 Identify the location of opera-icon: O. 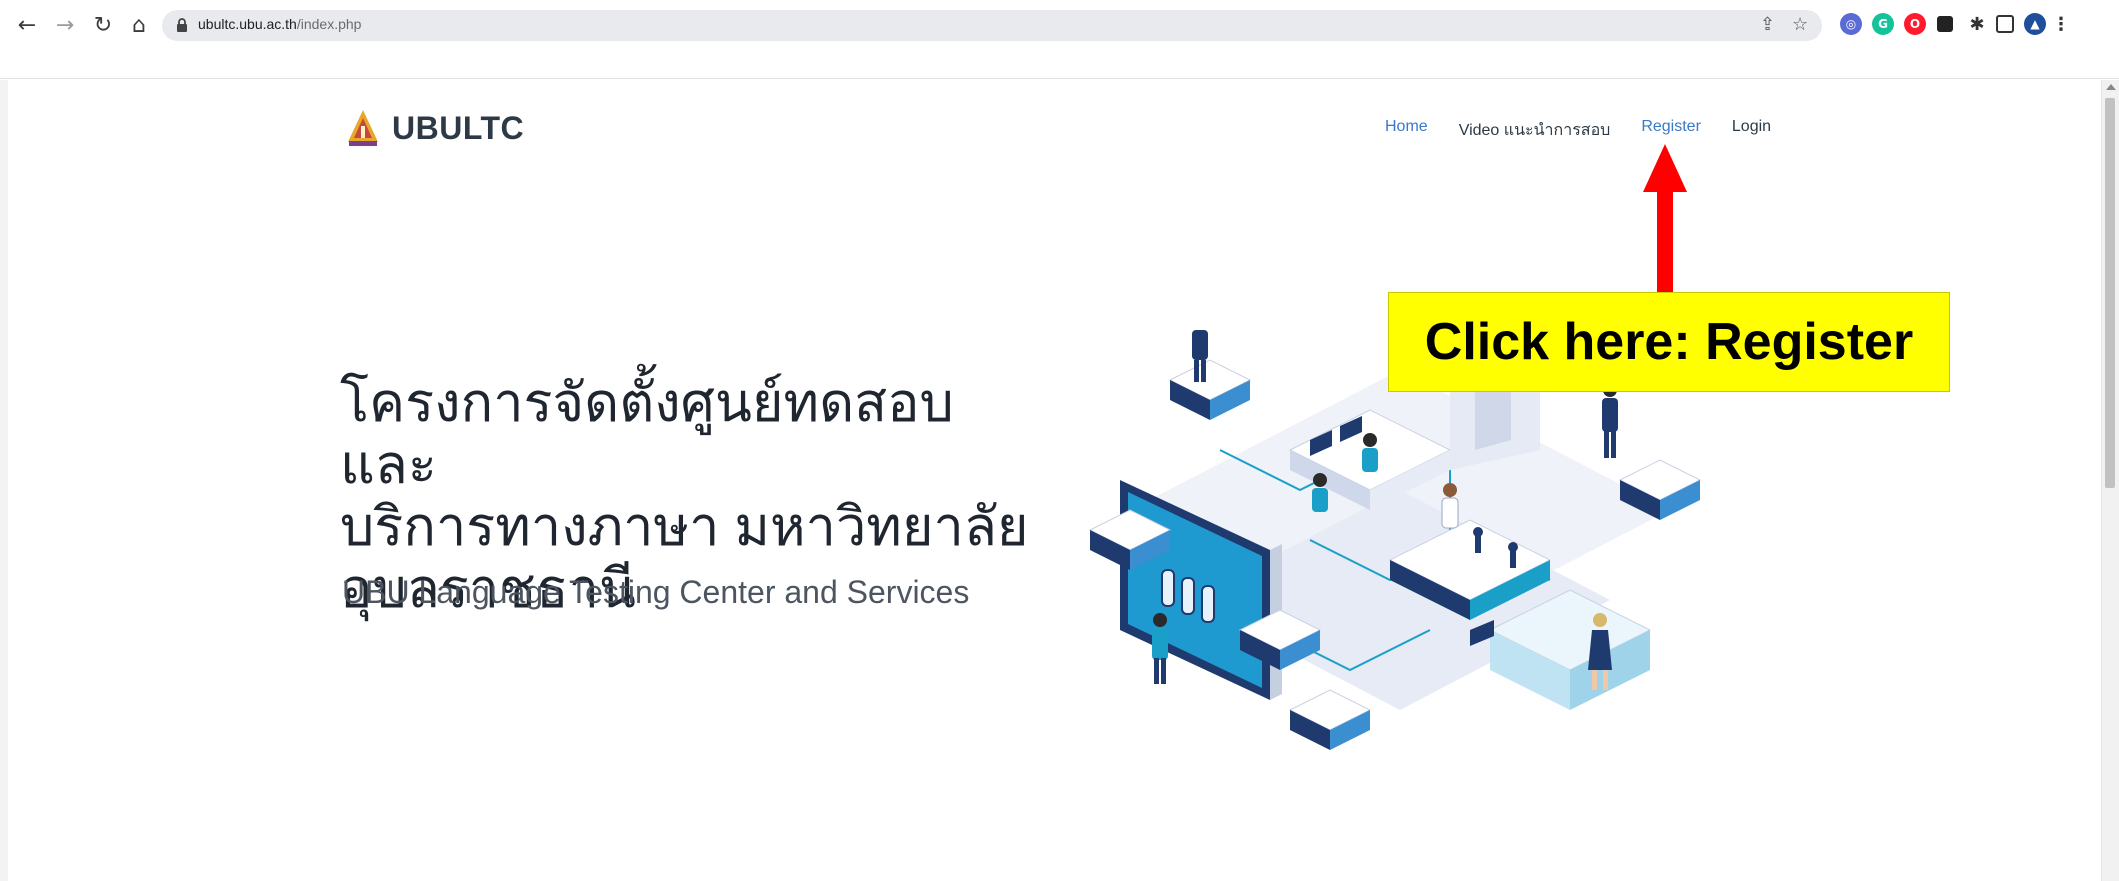
(1915, 24).